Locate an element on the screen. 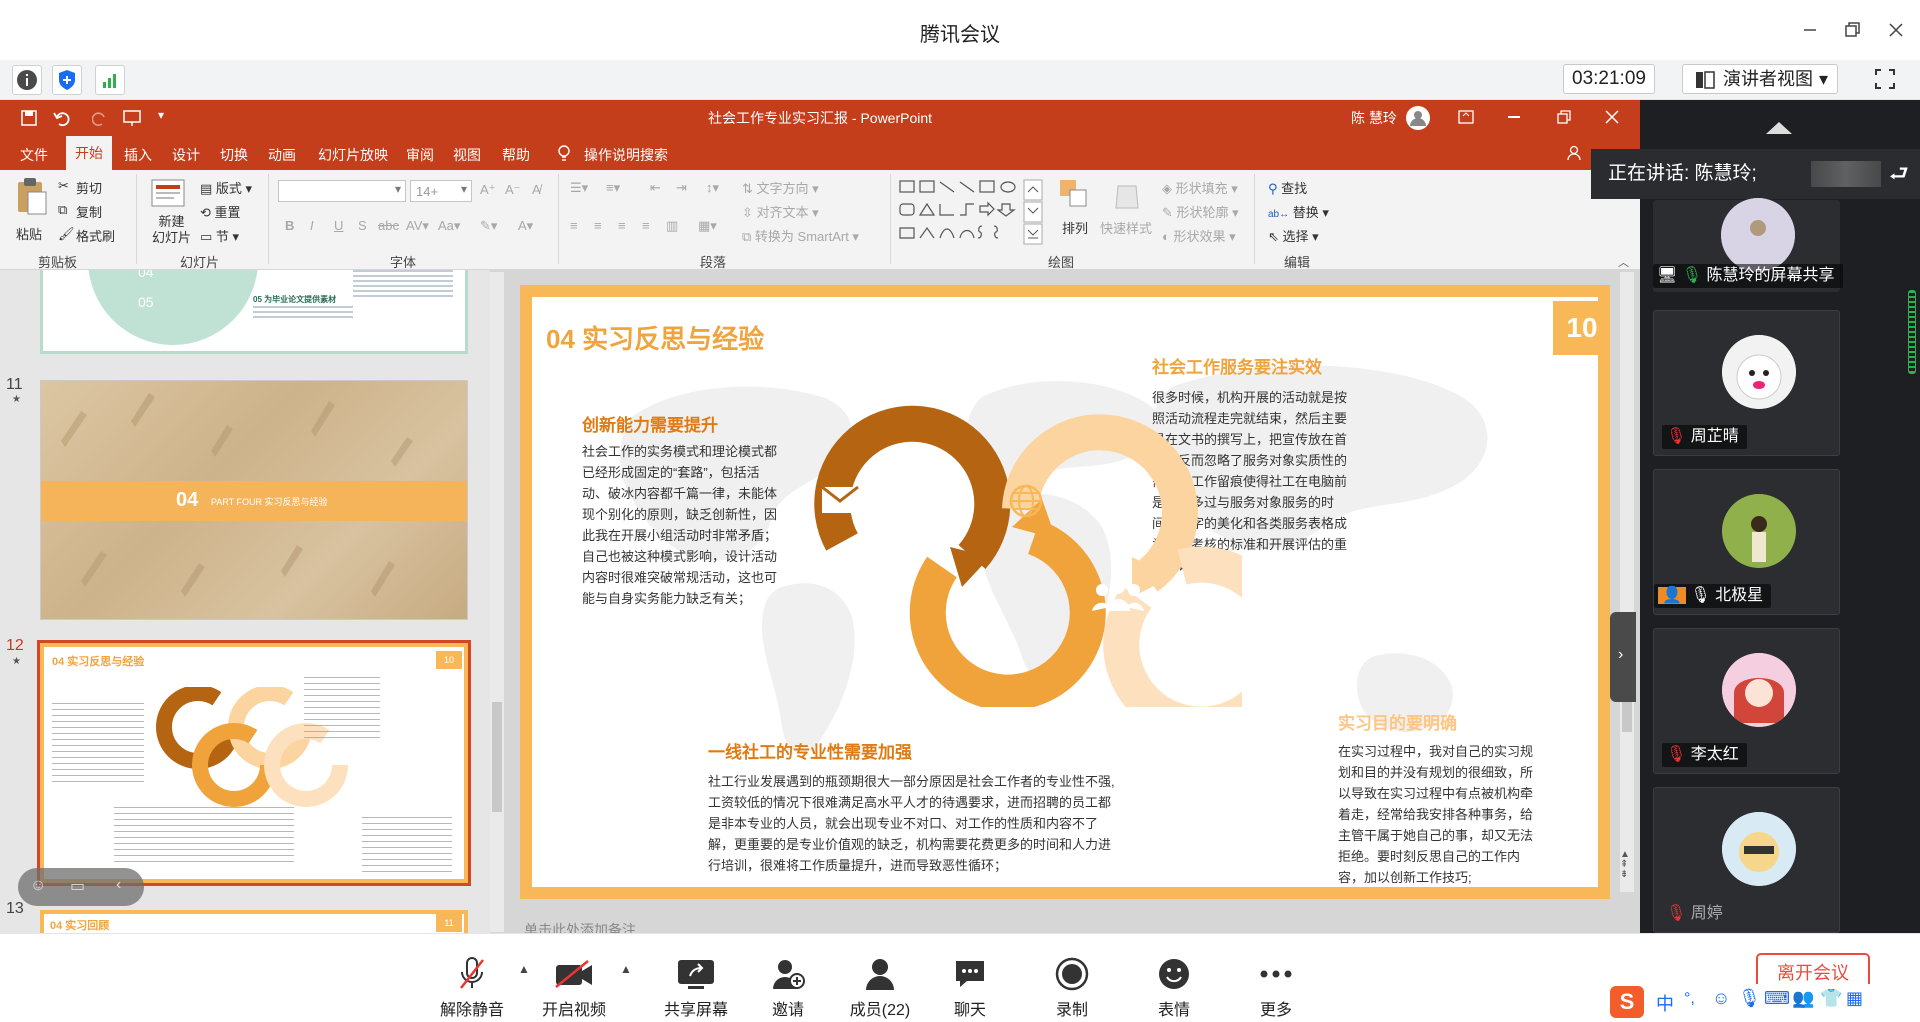  smartart-button: ⧉ 转换为 SmartArt ▾ is located at coordinates (800, 235).